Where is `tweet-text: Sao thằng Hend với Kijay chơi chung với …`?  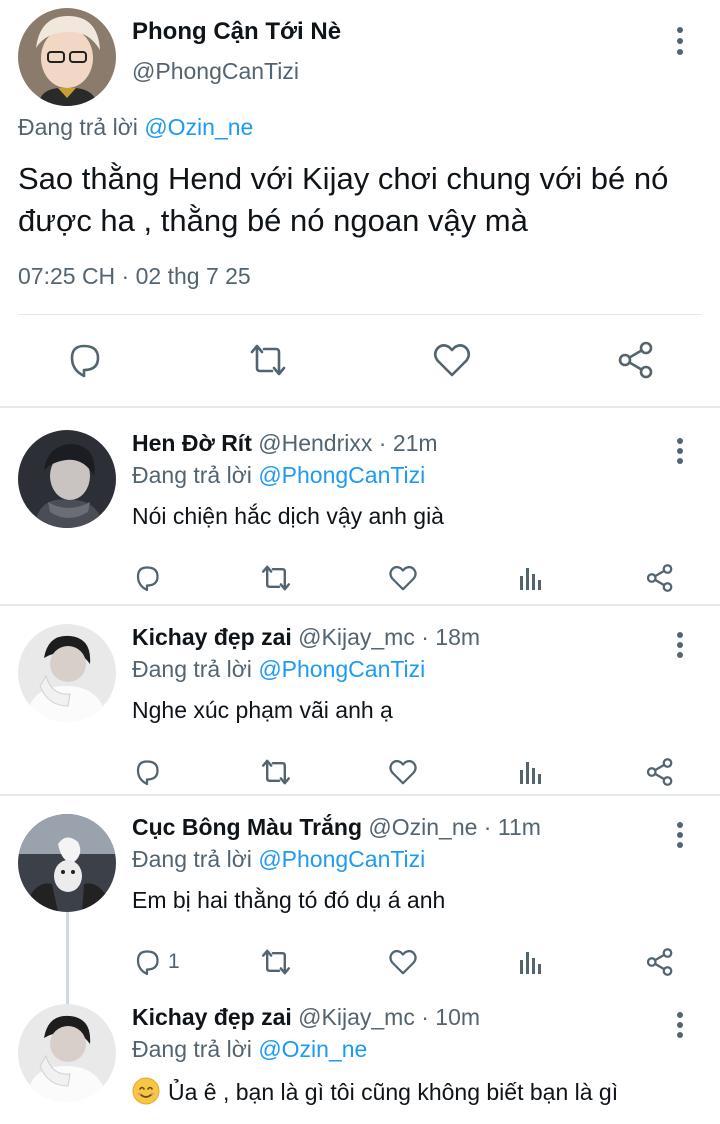 tweet-text: Sao thằng Hend với Kijay chơi chung với … is located at coordinates (343, 199).